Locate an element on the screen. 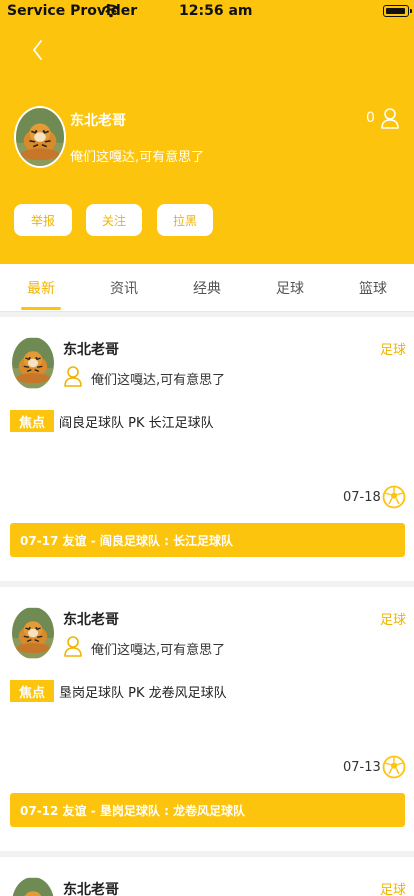 This screenshot has width=414, height=896. active-tab-indicator is located at coordinates (41, 308).